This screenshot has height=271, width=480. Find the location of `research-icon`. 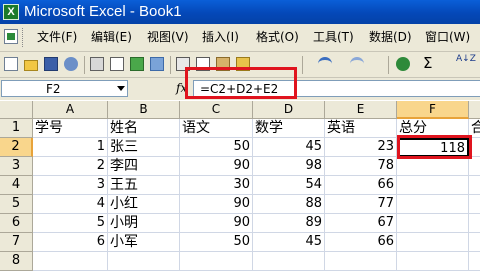

research-icon is located at coordinates (157, 64).